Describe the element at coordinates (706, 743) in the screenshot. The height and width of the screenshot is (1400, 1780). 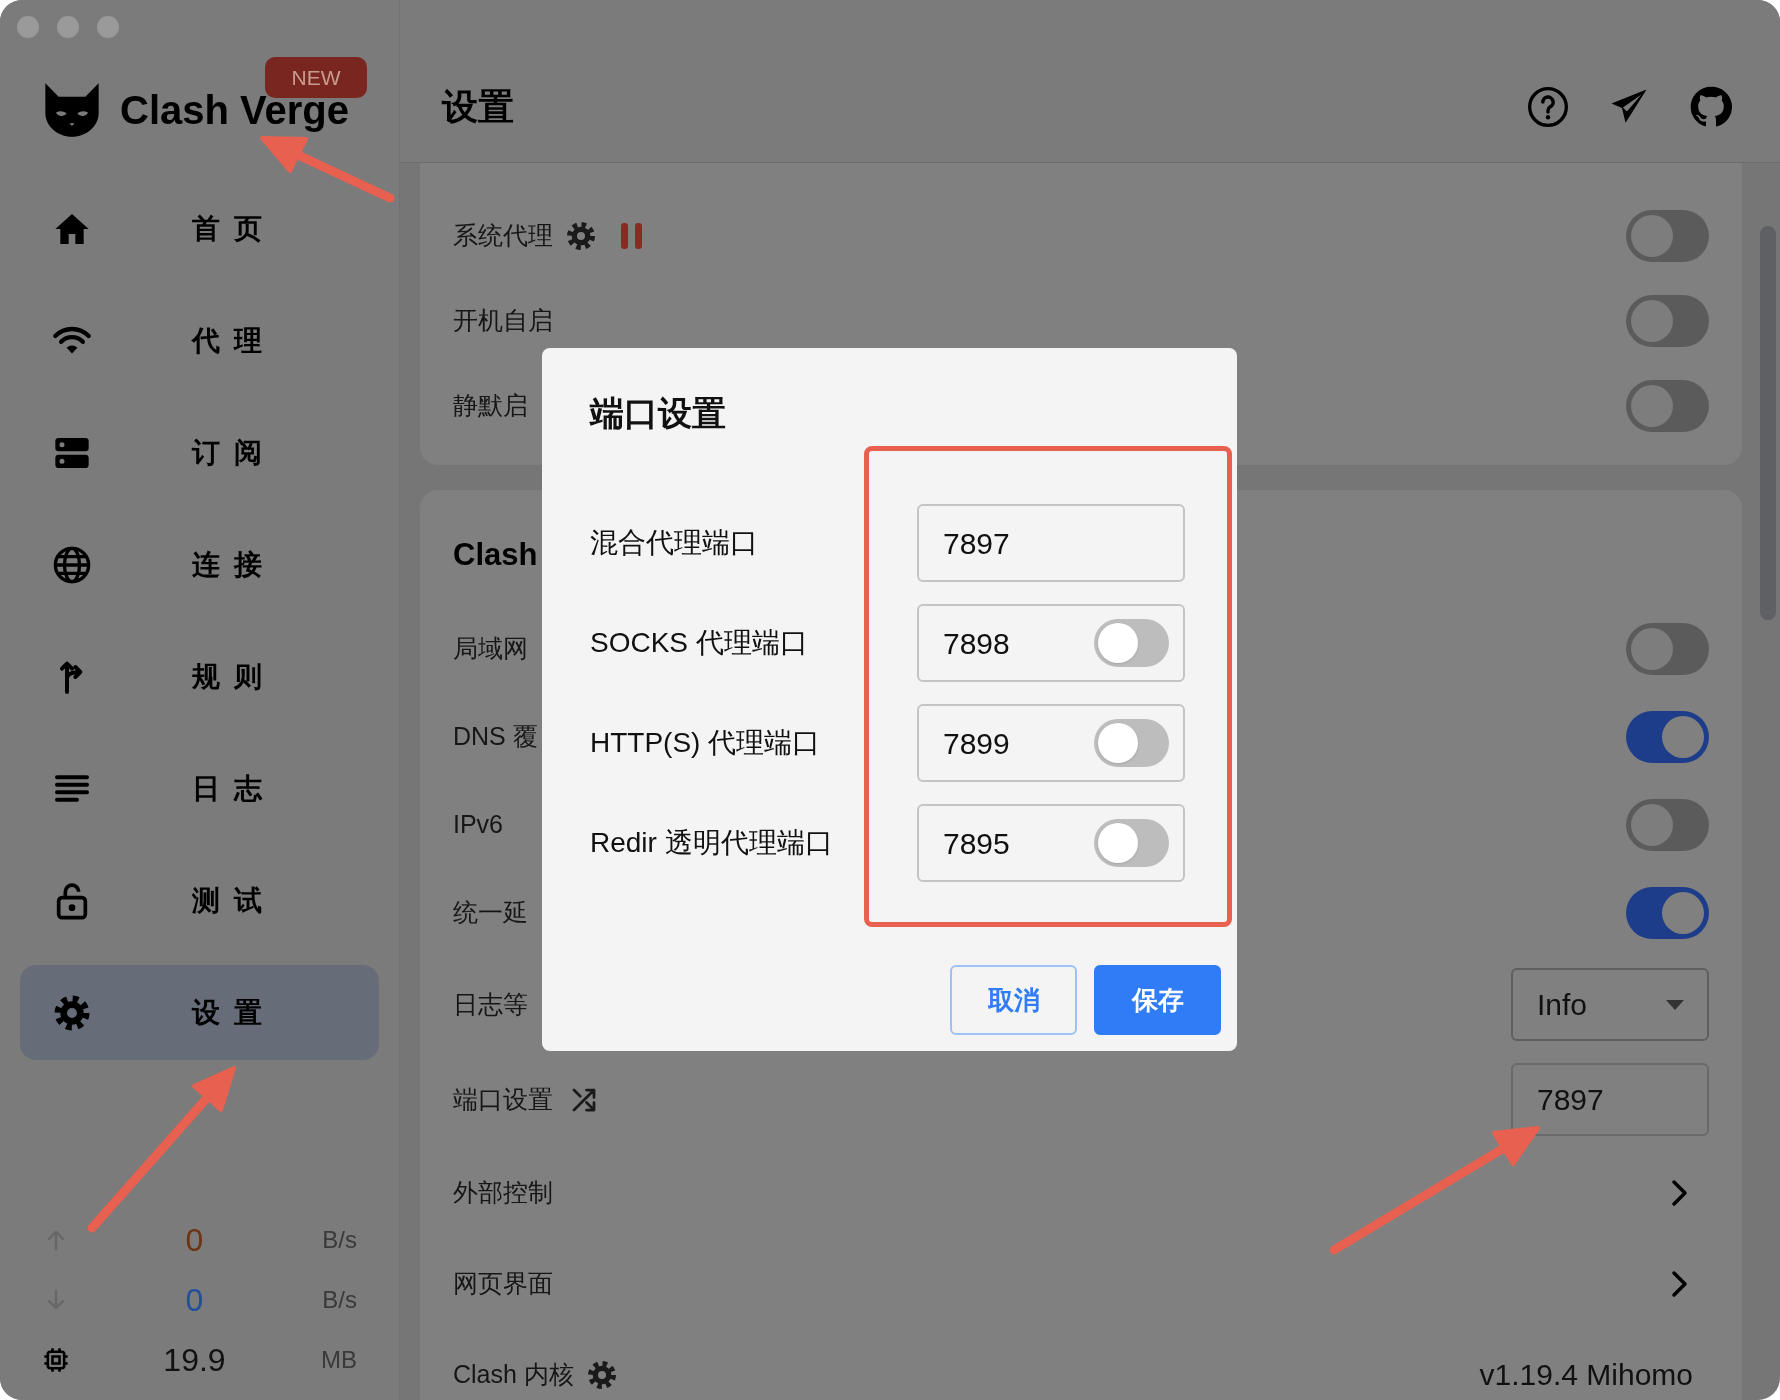
I see `port-label: HTTP(S) 代理端口` at that location.